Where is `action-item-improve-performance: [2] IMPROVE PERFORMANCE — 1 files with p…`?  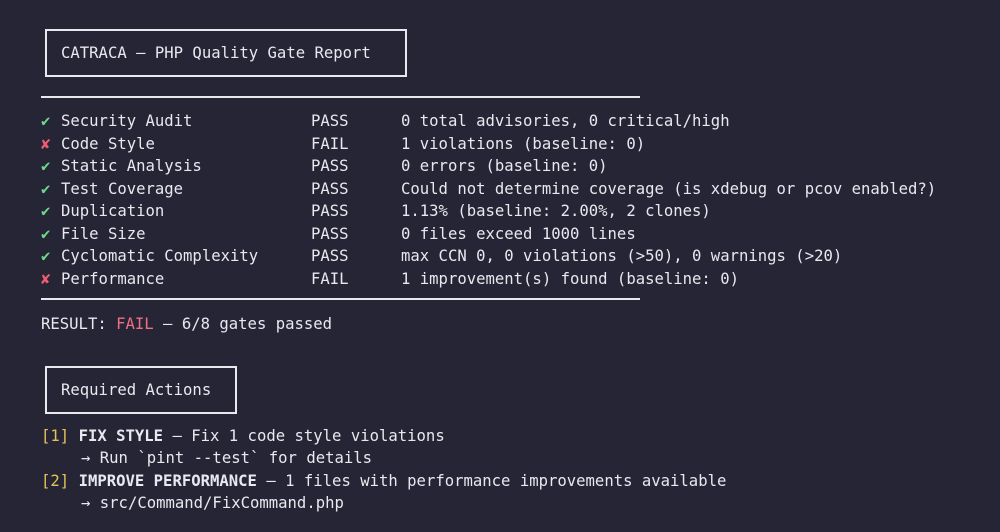
action-item-improve-performance: [2] IMPROVE PERFORMANCE — 1 files with p… is located at coordinates (383, 481).